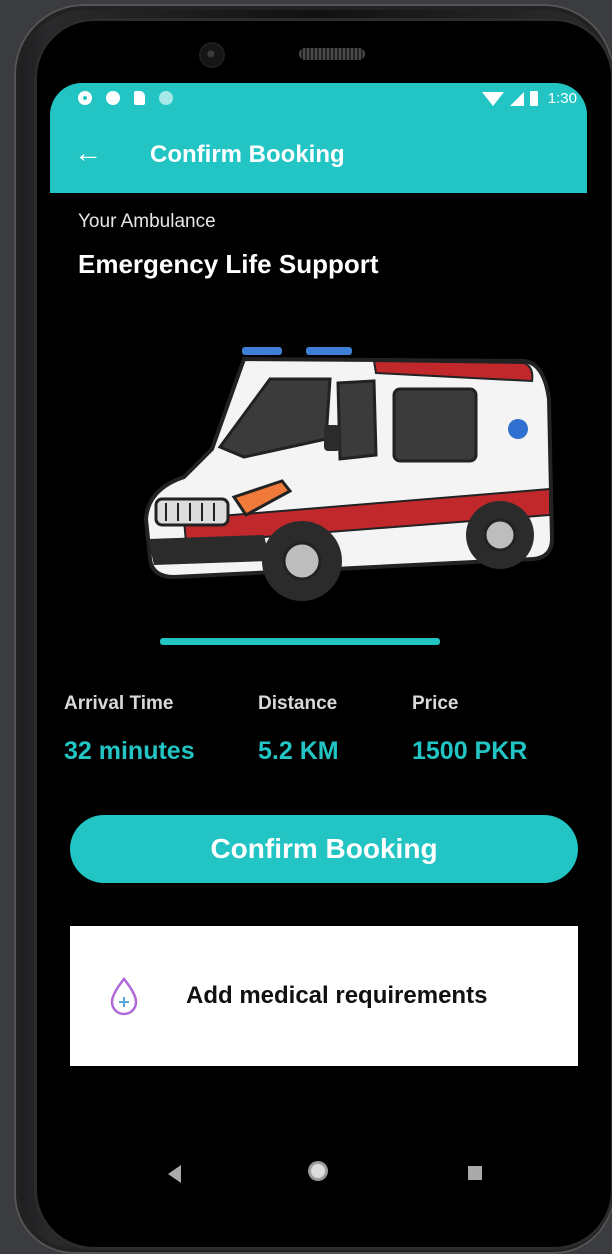 This screenshot has height=1254, width=612. What do you see at coordinates (125, 98) in the screenshot?
I see `status-icons-left` at bounding box center [125, 98].